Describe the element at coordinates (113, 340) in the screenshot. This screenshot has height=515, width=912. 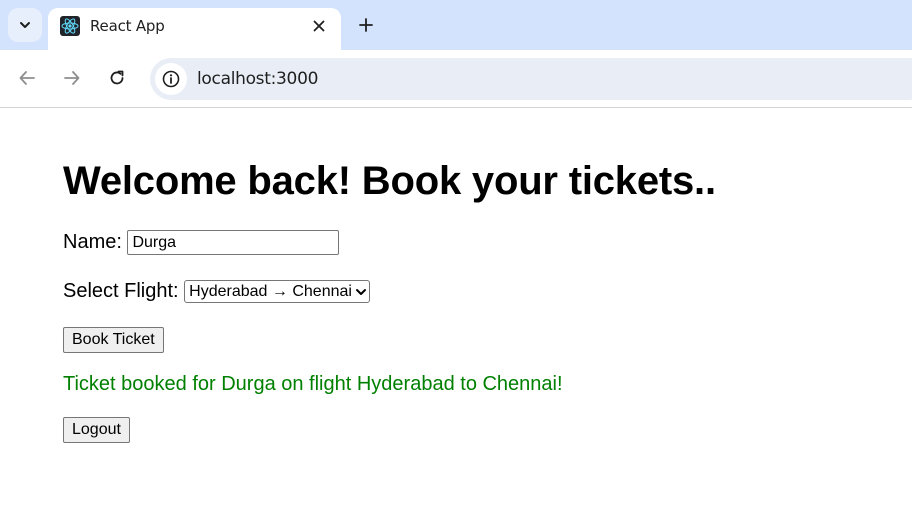
I see `book-ticket-button: Book Ticket` at that location.